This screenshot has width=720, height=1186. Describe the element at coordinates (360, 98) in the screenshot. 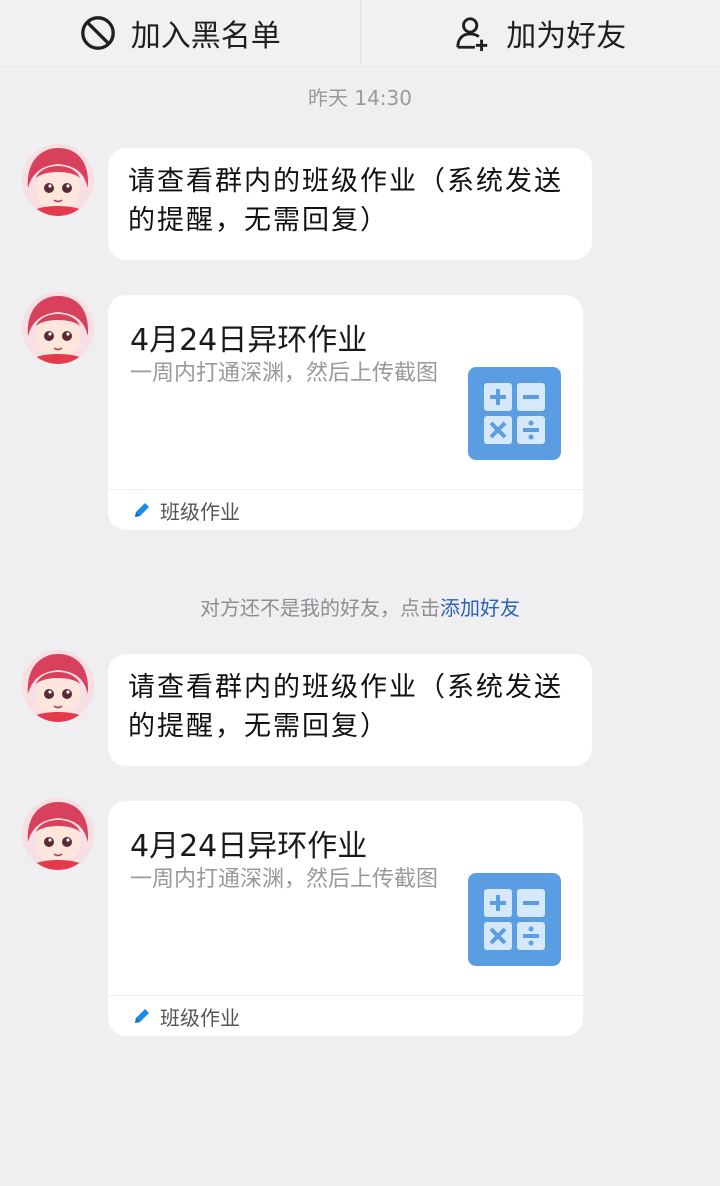

I see `message-timestamp: 昨天 14:30` at that location.